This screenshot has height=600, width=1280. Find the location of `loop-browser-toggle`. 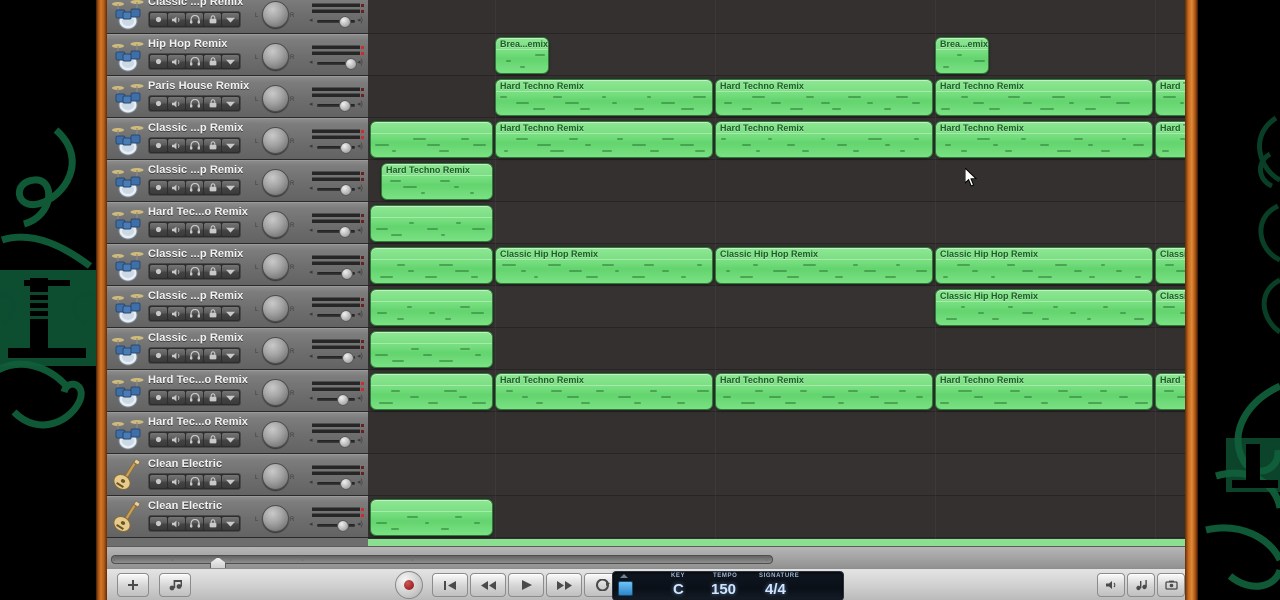

loop-browser-toggle is located at coordinates (175, 585).